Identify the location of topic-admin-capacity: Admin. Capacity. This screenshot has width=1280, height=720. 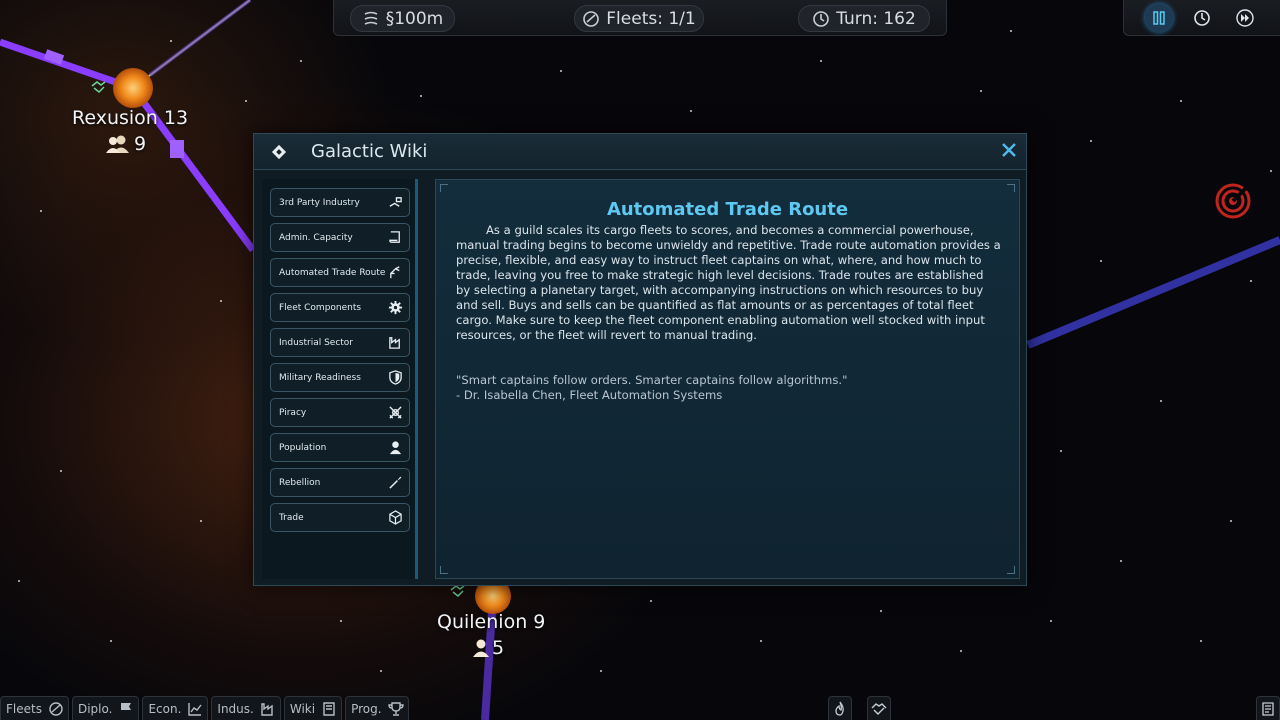
(340, 237).